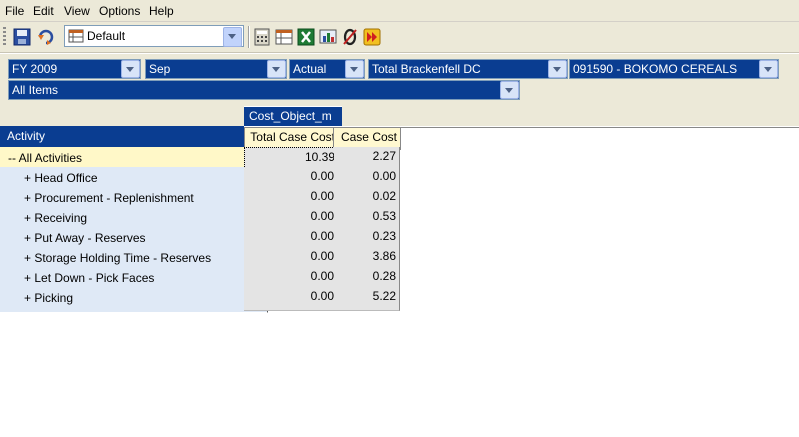 This screenshot has width=799, height=437. What do you see at coordinates (14, 11) in the screenshot?
I see `menu-file: File` at bounding box center [14, 11].